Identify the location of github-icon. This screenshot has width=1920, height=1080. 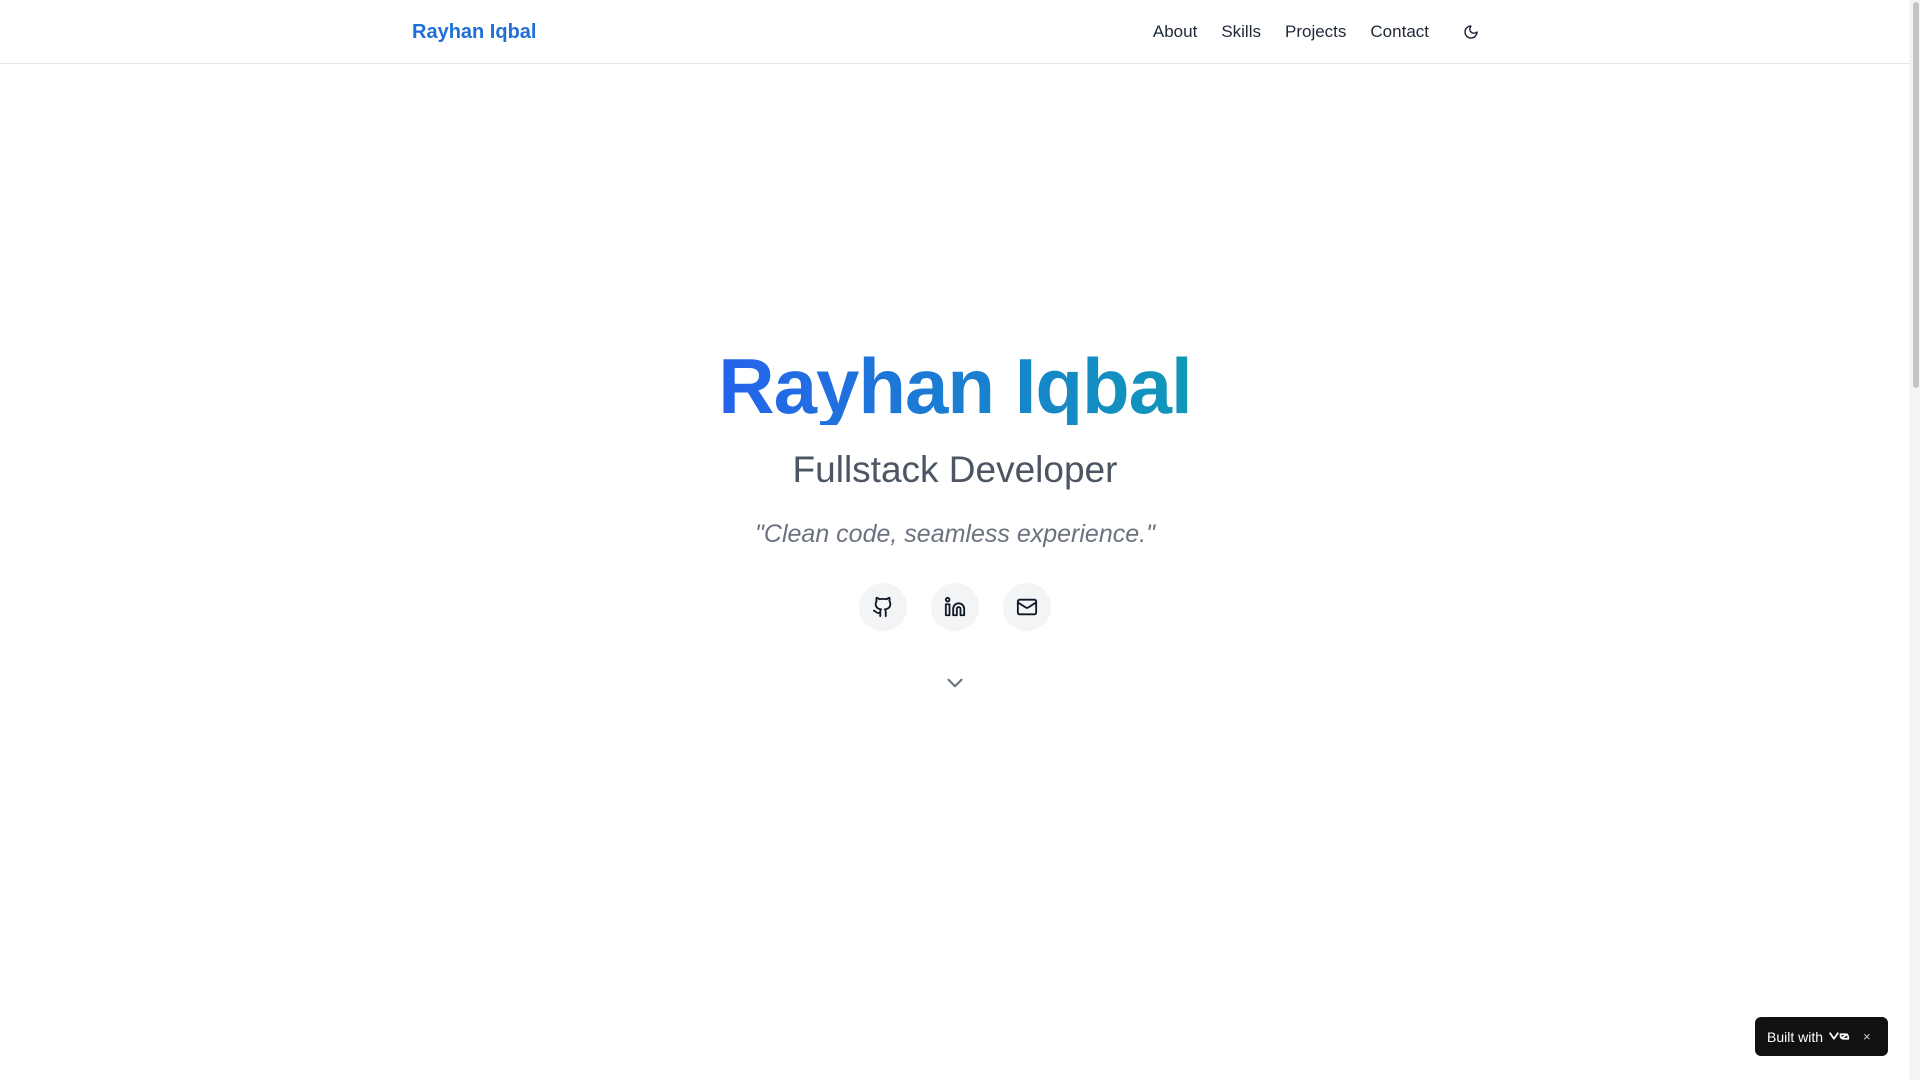
(882, 607).